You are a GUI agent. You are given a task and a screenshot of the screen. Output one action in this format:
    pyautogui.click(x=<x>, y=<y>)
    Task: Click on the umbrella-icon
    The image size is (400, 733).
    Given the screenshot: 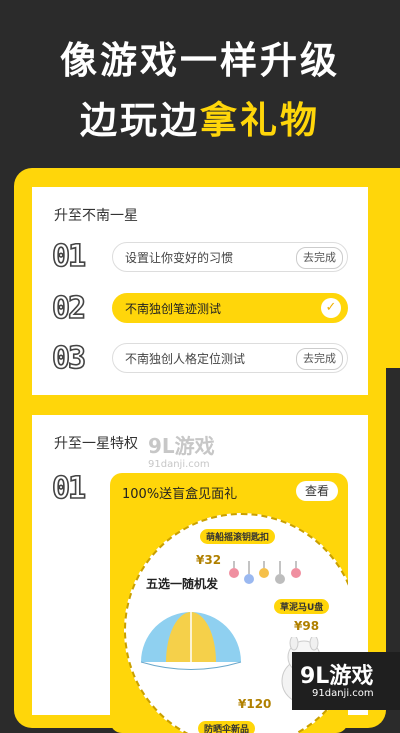 What is the action you would take?
    pyautogui.click(x=191, y=641)
    